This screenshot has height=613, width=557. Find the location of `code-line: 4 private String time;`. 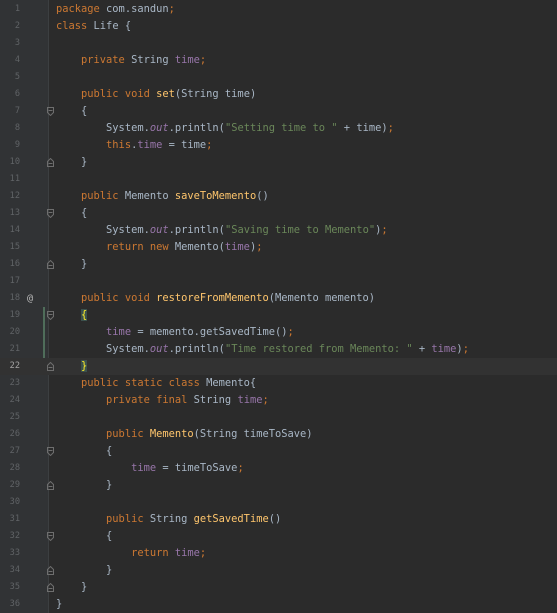

code-line: 4 private String time; is located at coordinates (278, 60).